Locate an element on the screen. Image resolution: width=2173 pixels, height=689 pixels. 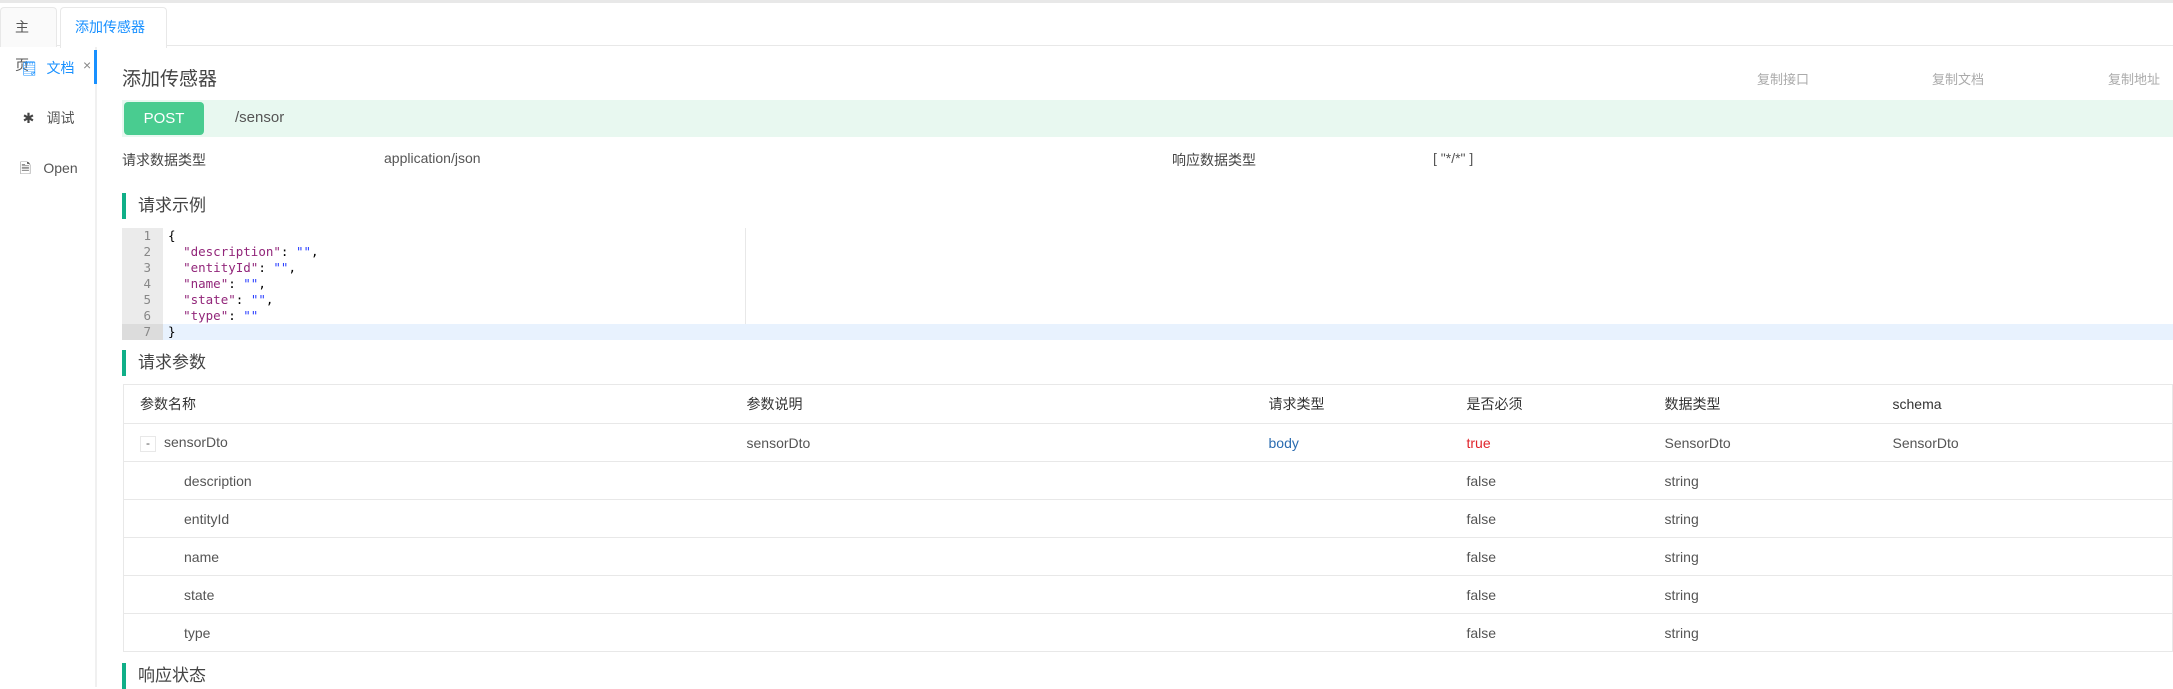
col-header: 参数名称 is located at coordinates (435, 404).